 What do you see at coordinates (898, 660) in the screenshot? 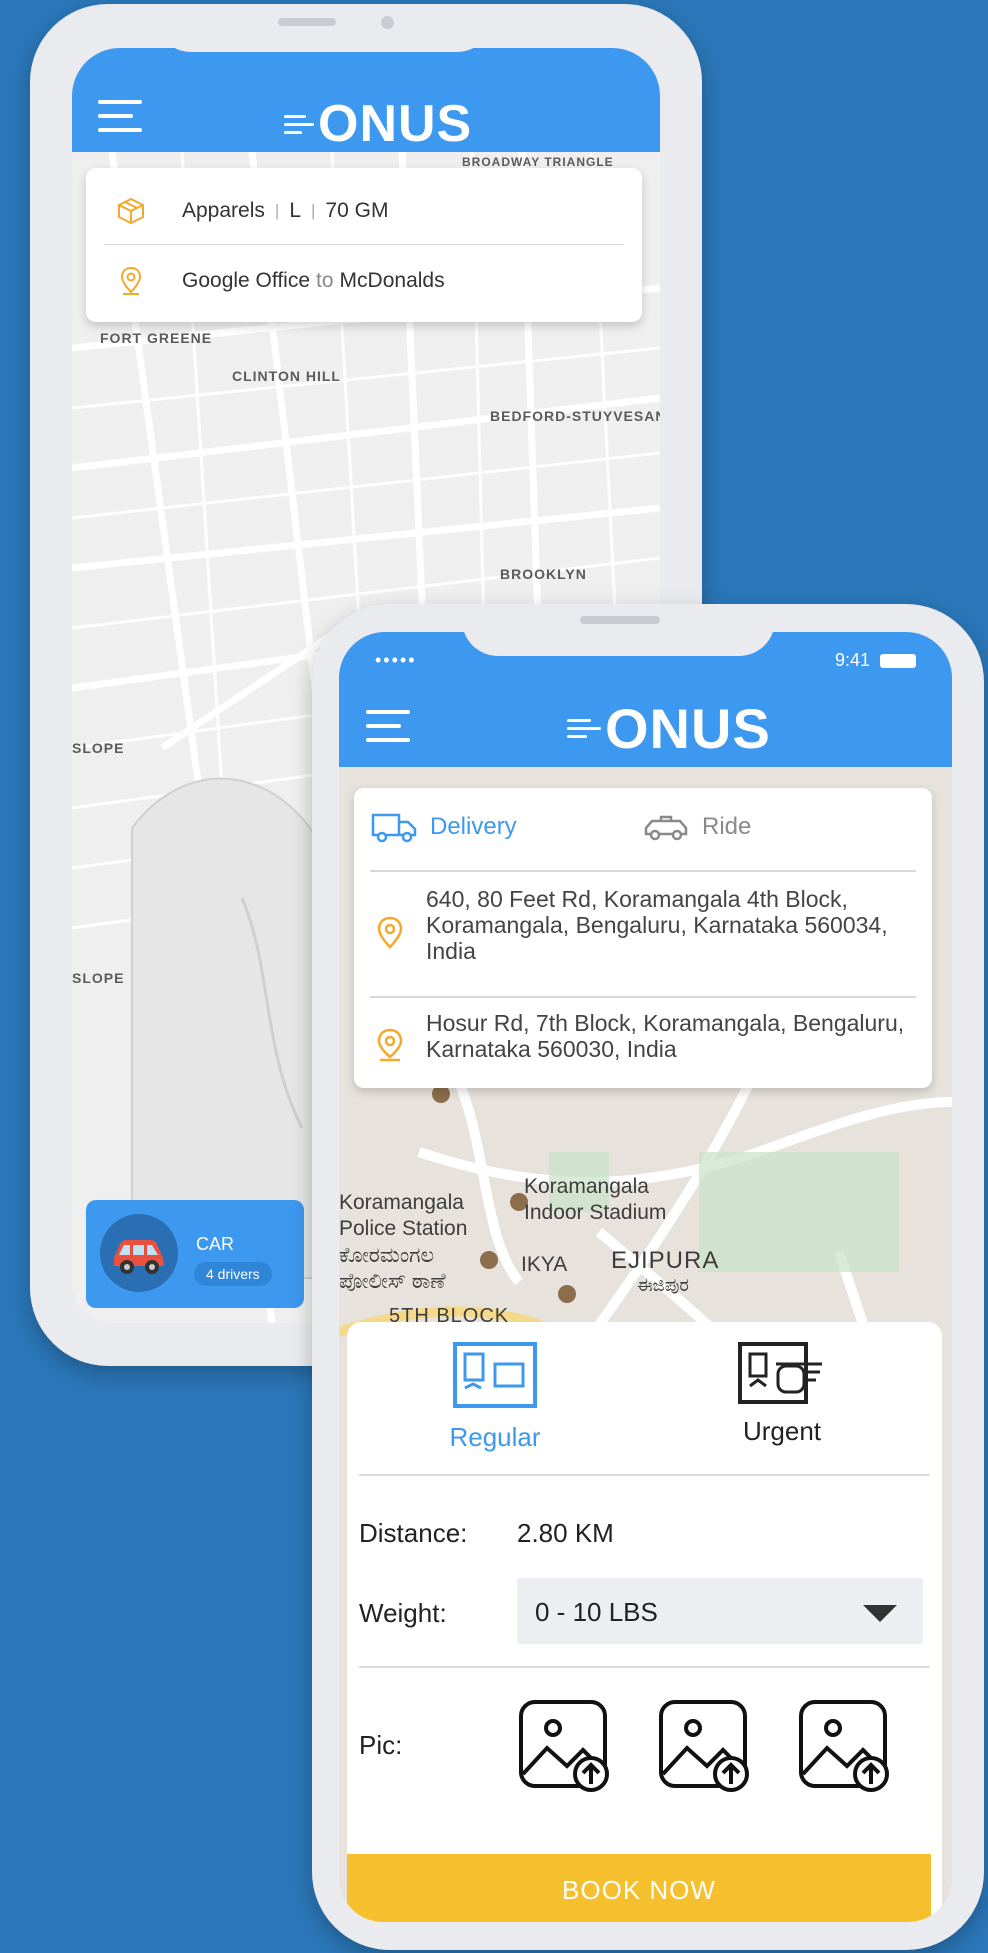
I see `battery-icon` at bounding box center [898, 660].